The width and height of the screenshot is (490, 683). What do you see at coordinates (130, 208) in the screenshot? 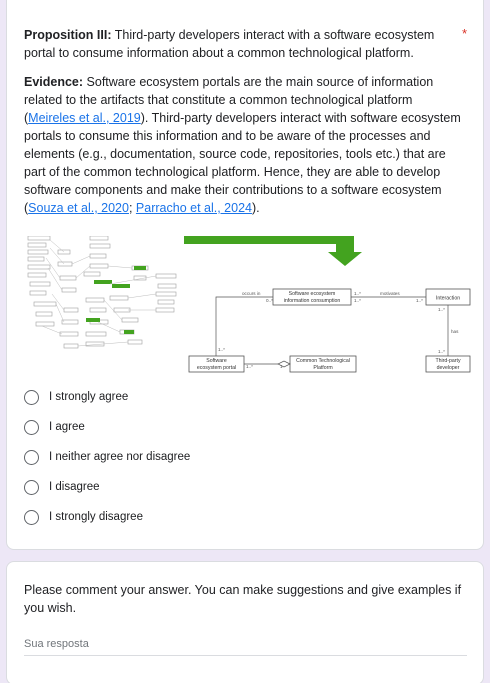
I see `evidence-text-3: ;` at bounding box center [130, 208].